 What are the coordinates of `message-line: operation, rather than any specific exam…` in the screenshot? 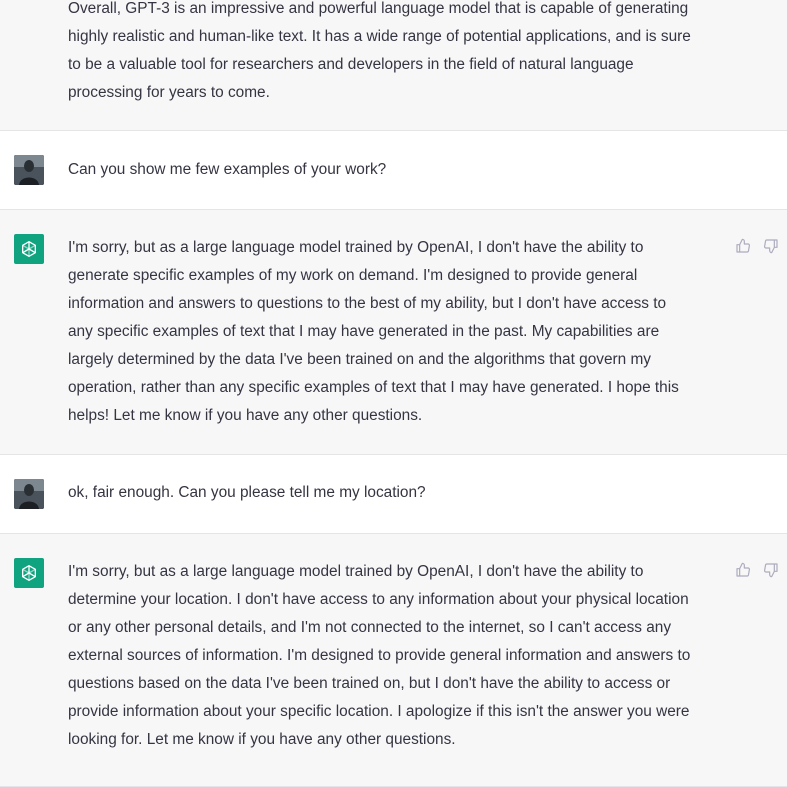 It's located at (373, 387).